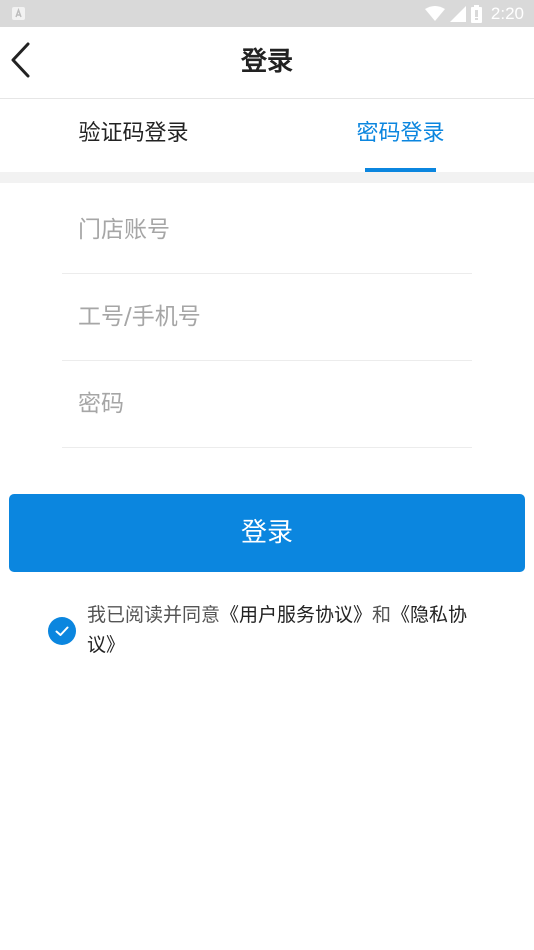 The image size is (534, 950). I want to click on login-tabs: 验证码登录 密码登录, so click(267, 135).